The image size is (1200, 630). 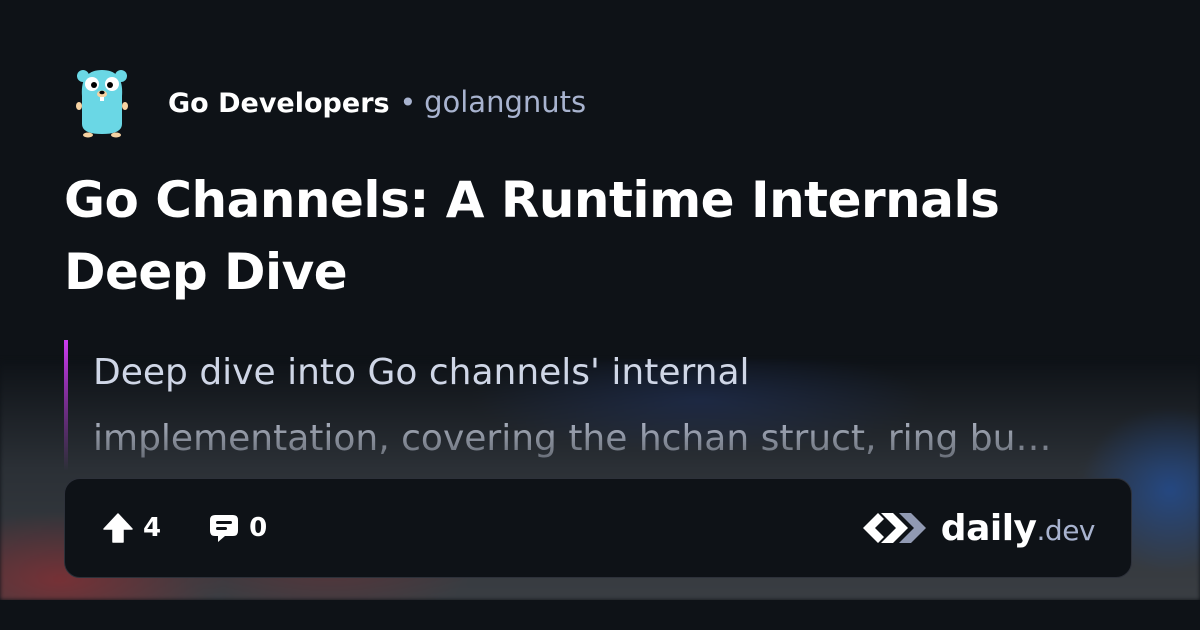 I want to click on upvote-count: 4, so click(x=152, y=528).